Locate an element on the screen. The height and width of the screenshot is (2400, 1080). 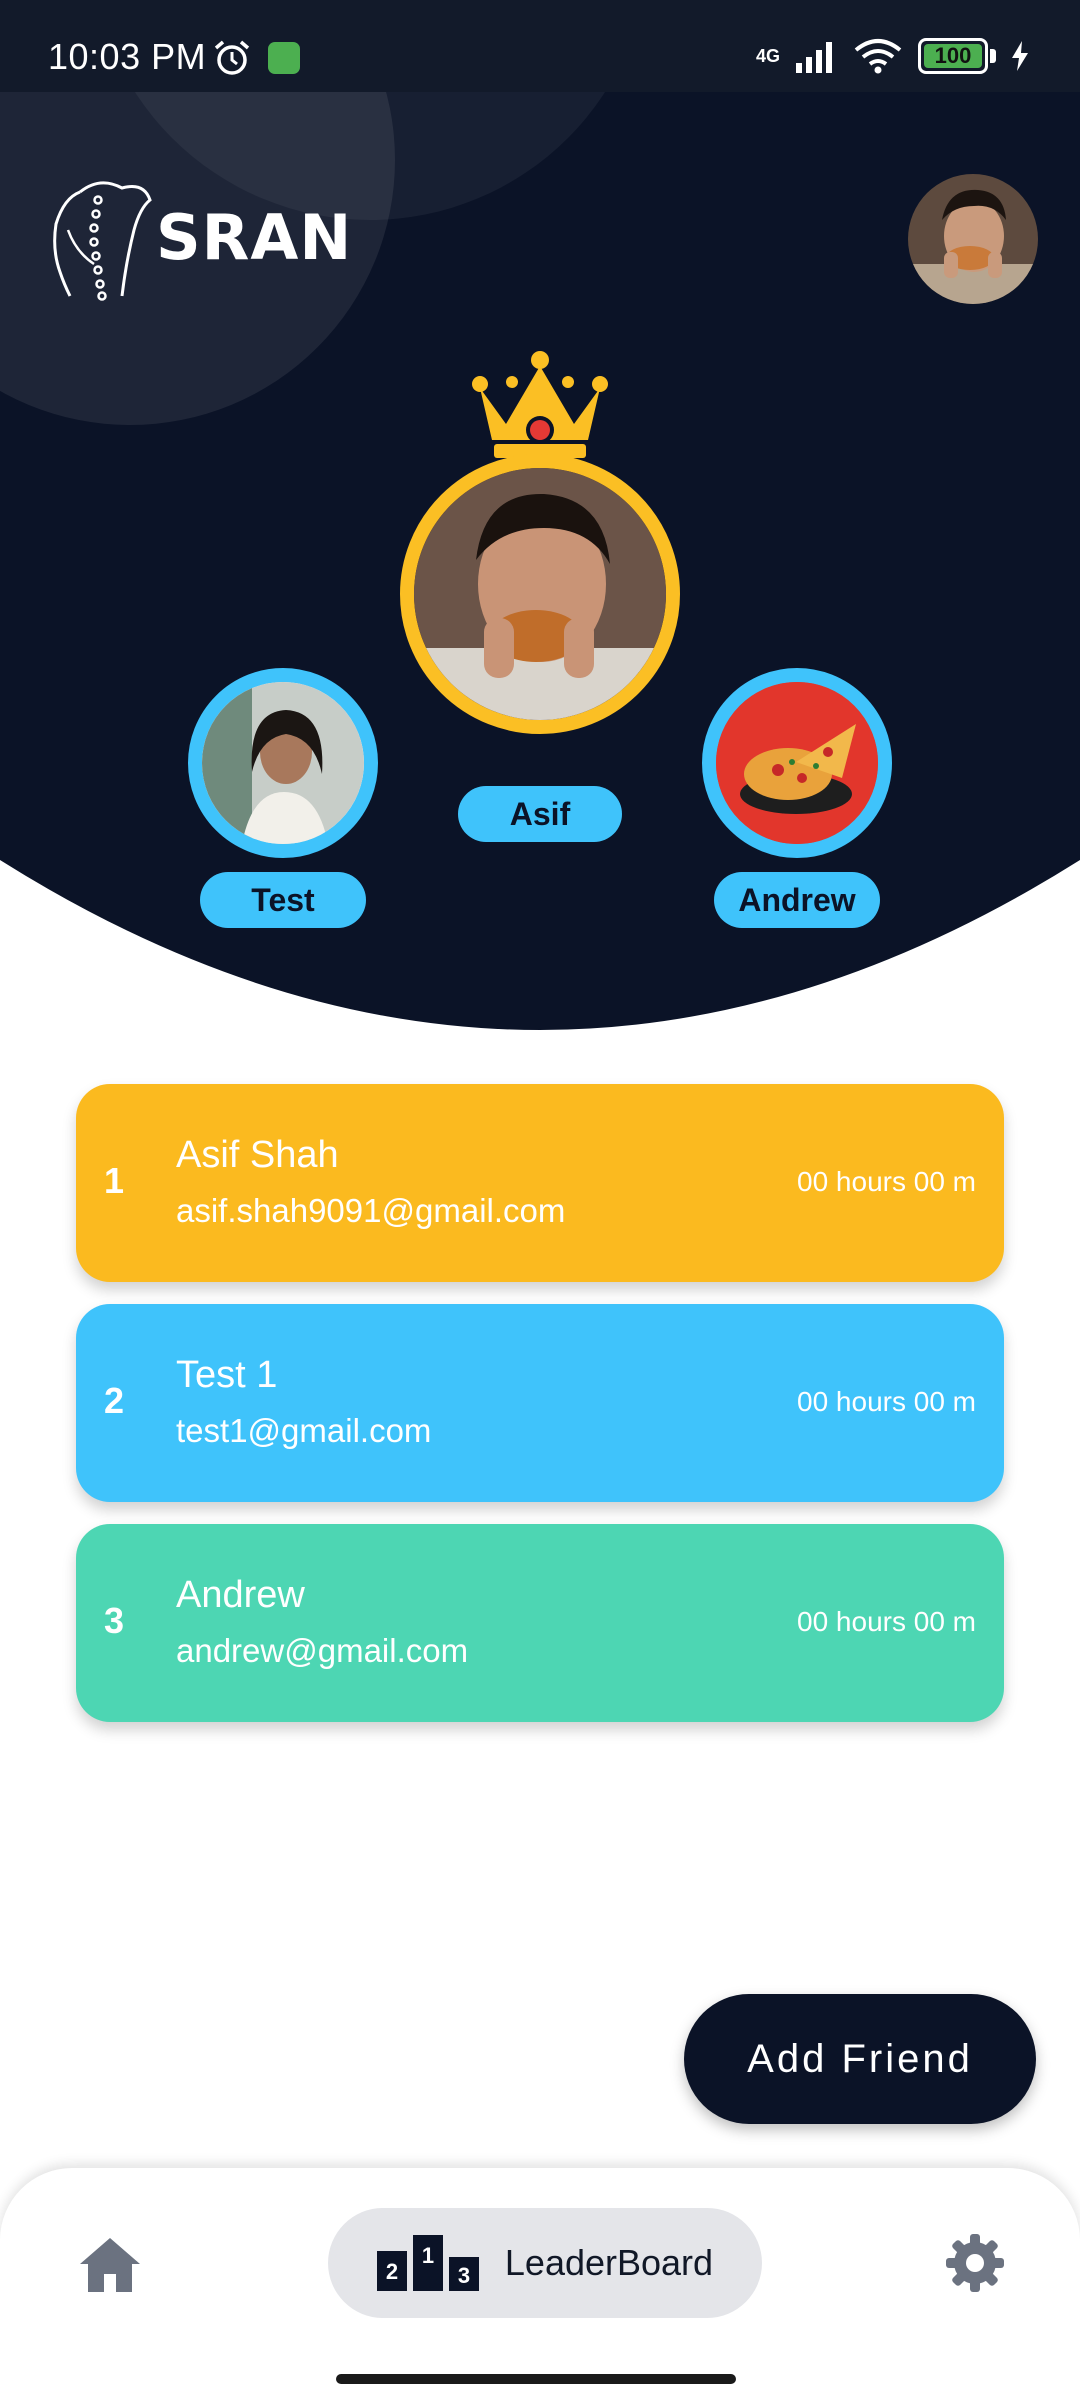
network-type: 4G is located at coordinates (767, 56).